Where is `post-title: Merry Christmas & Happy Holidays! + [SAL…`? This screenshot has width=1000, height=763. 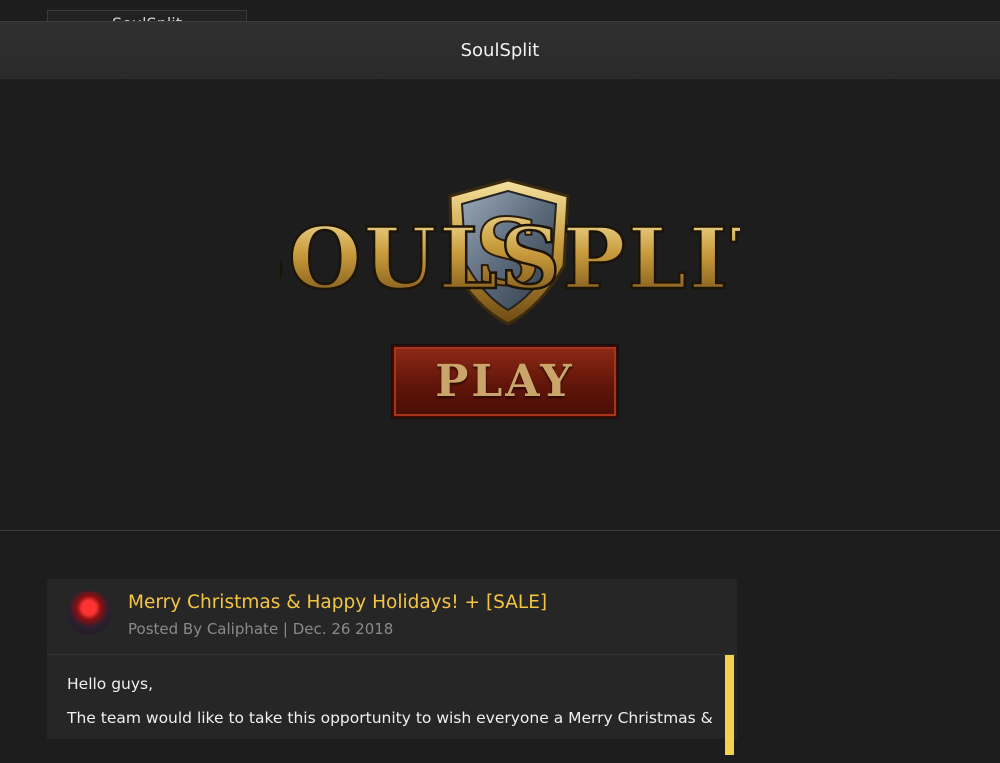 post-title: Merry Christmas & Happy Holidays! + [SAL… is located at coordinates (337, 602).